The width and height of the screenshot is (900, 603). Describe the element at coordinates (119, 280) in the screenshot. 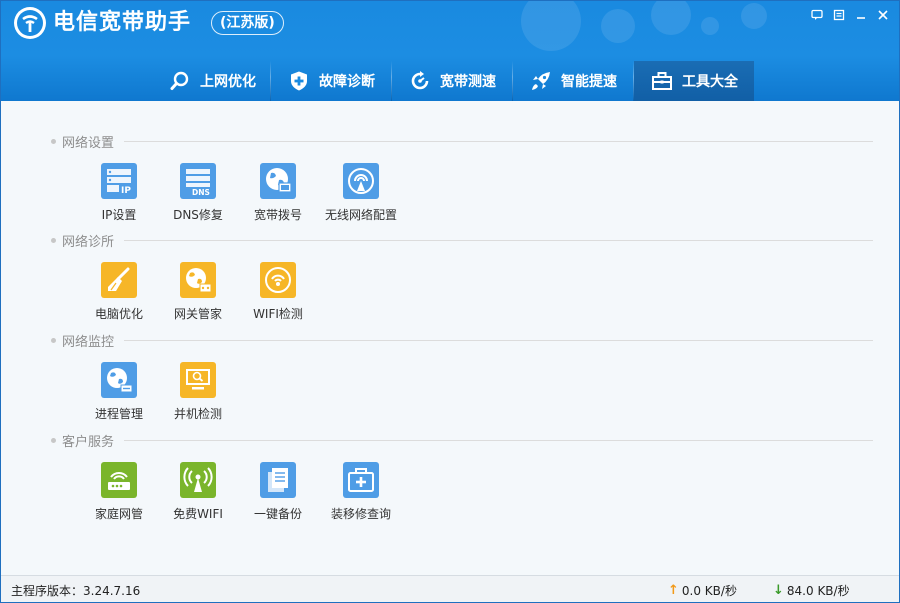

I see `broom-icon` at that location.